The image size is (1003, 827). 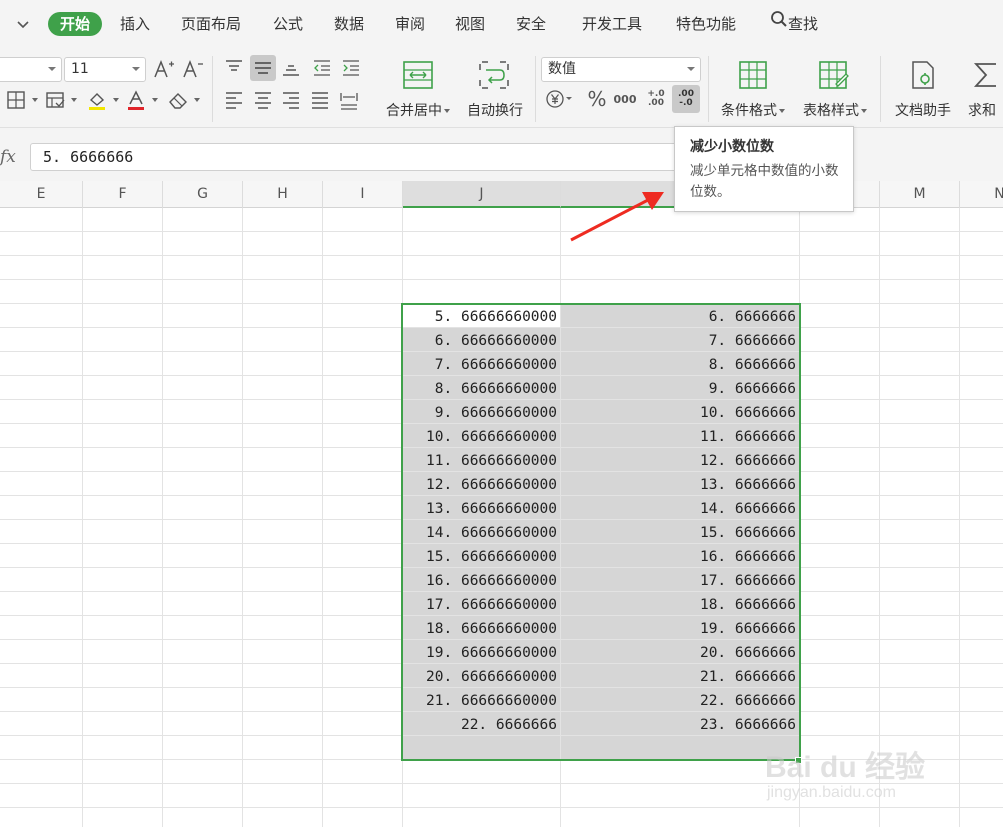 What do you see at coordinates (75, 24) in the screenshot?
I see `tab-home: 开始` at bounding box center [75, 24].